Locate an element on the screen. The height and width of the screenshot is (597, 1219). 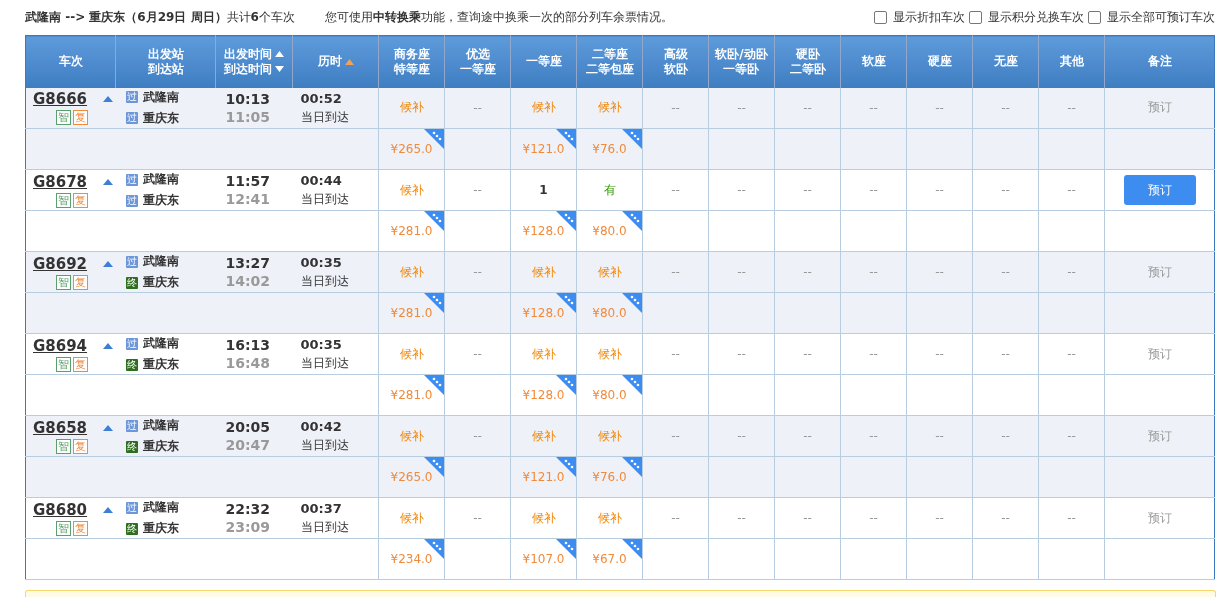
seat-availability: 有 is located at coordinates (609, 189).